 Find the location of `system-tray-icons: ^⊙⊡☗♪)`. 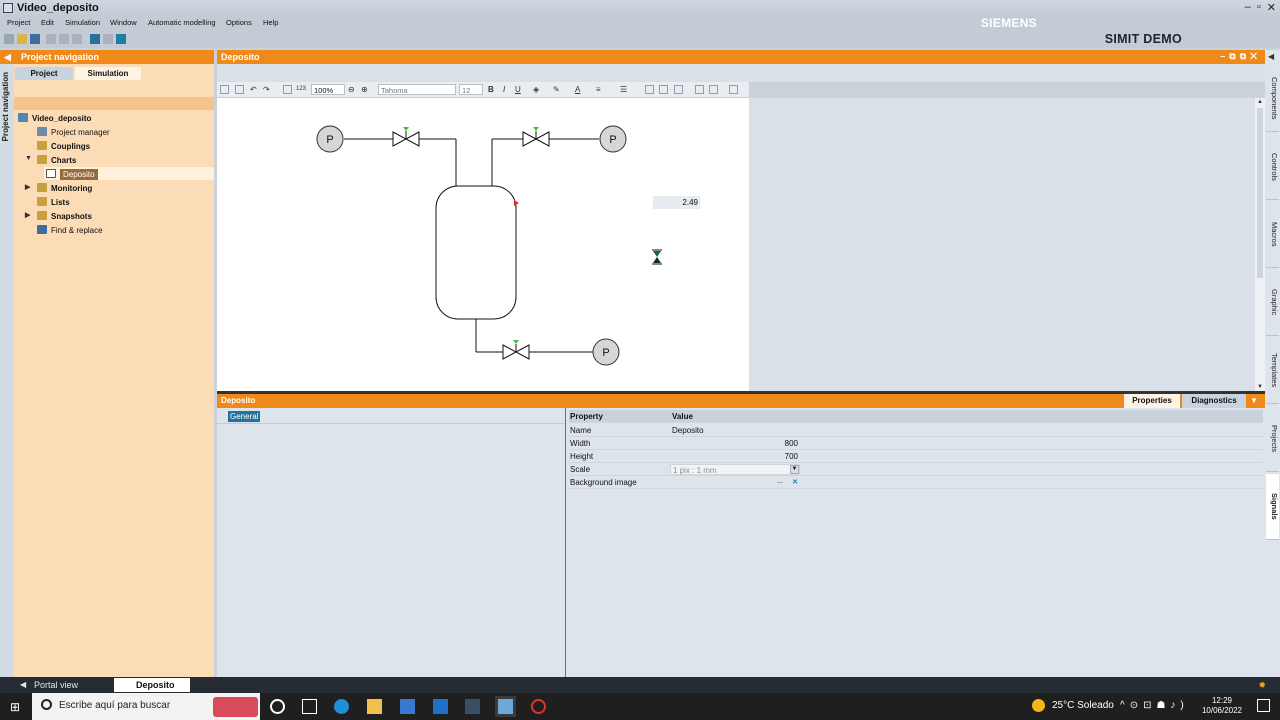

system-tray-icons: ^⊙⊡☗♪) is located at coordinates (1154, 705).